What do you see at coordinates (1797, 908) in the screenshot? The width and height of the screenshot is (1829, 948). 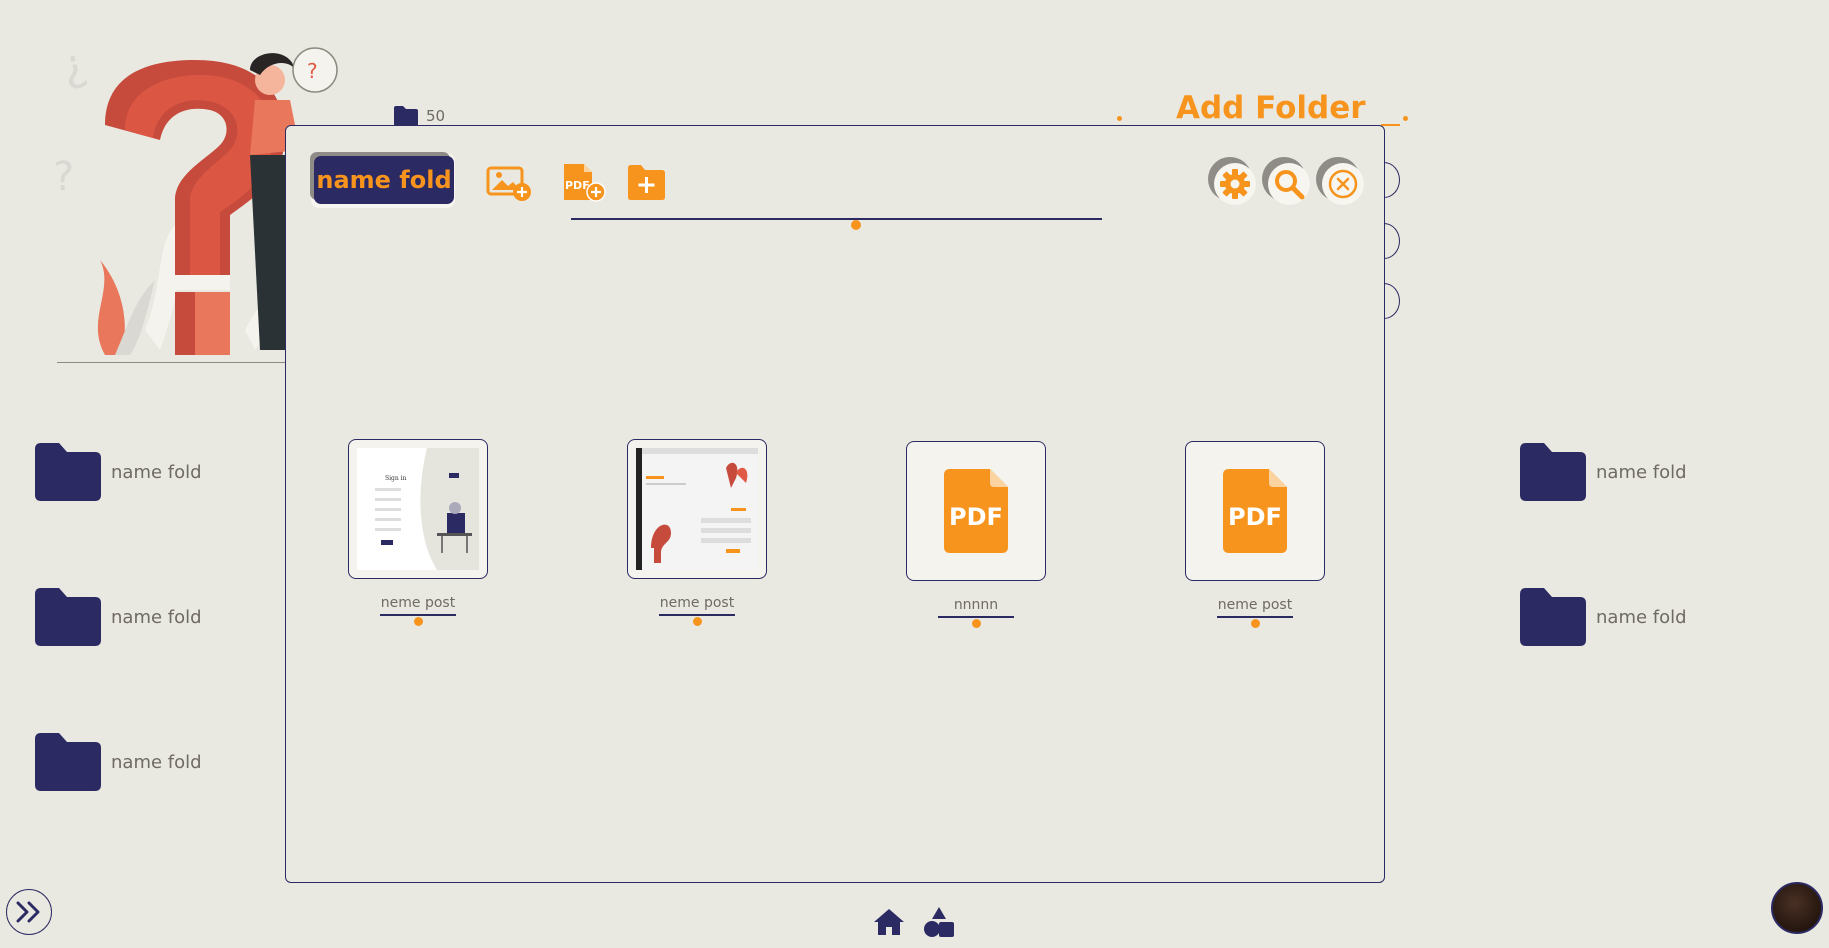 I see `user-avatar` at bounding box center [1797, 908].